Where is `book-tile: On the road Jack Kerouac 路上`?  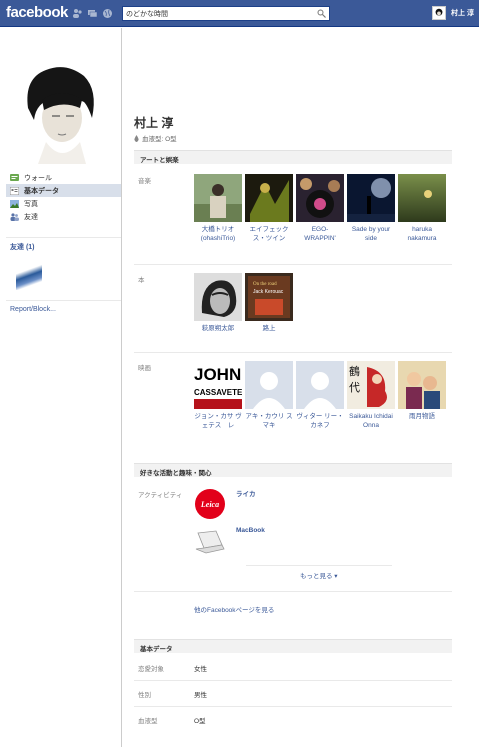
book-tile: On the road Jack Kerouac 路上 is located at coordinates (269, 303).